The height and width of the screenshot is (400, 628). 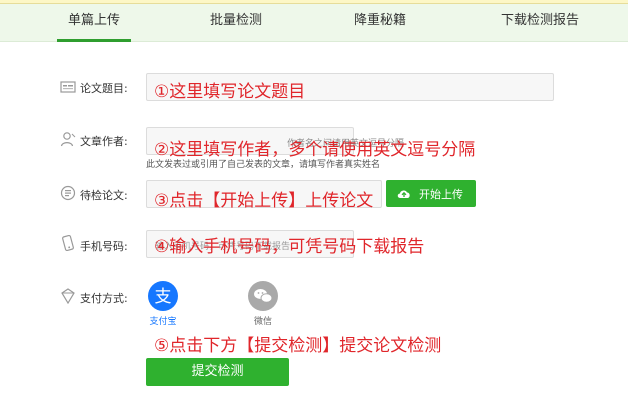 I want to click on author-label: 文章作者:, so click(x=104, y=141).